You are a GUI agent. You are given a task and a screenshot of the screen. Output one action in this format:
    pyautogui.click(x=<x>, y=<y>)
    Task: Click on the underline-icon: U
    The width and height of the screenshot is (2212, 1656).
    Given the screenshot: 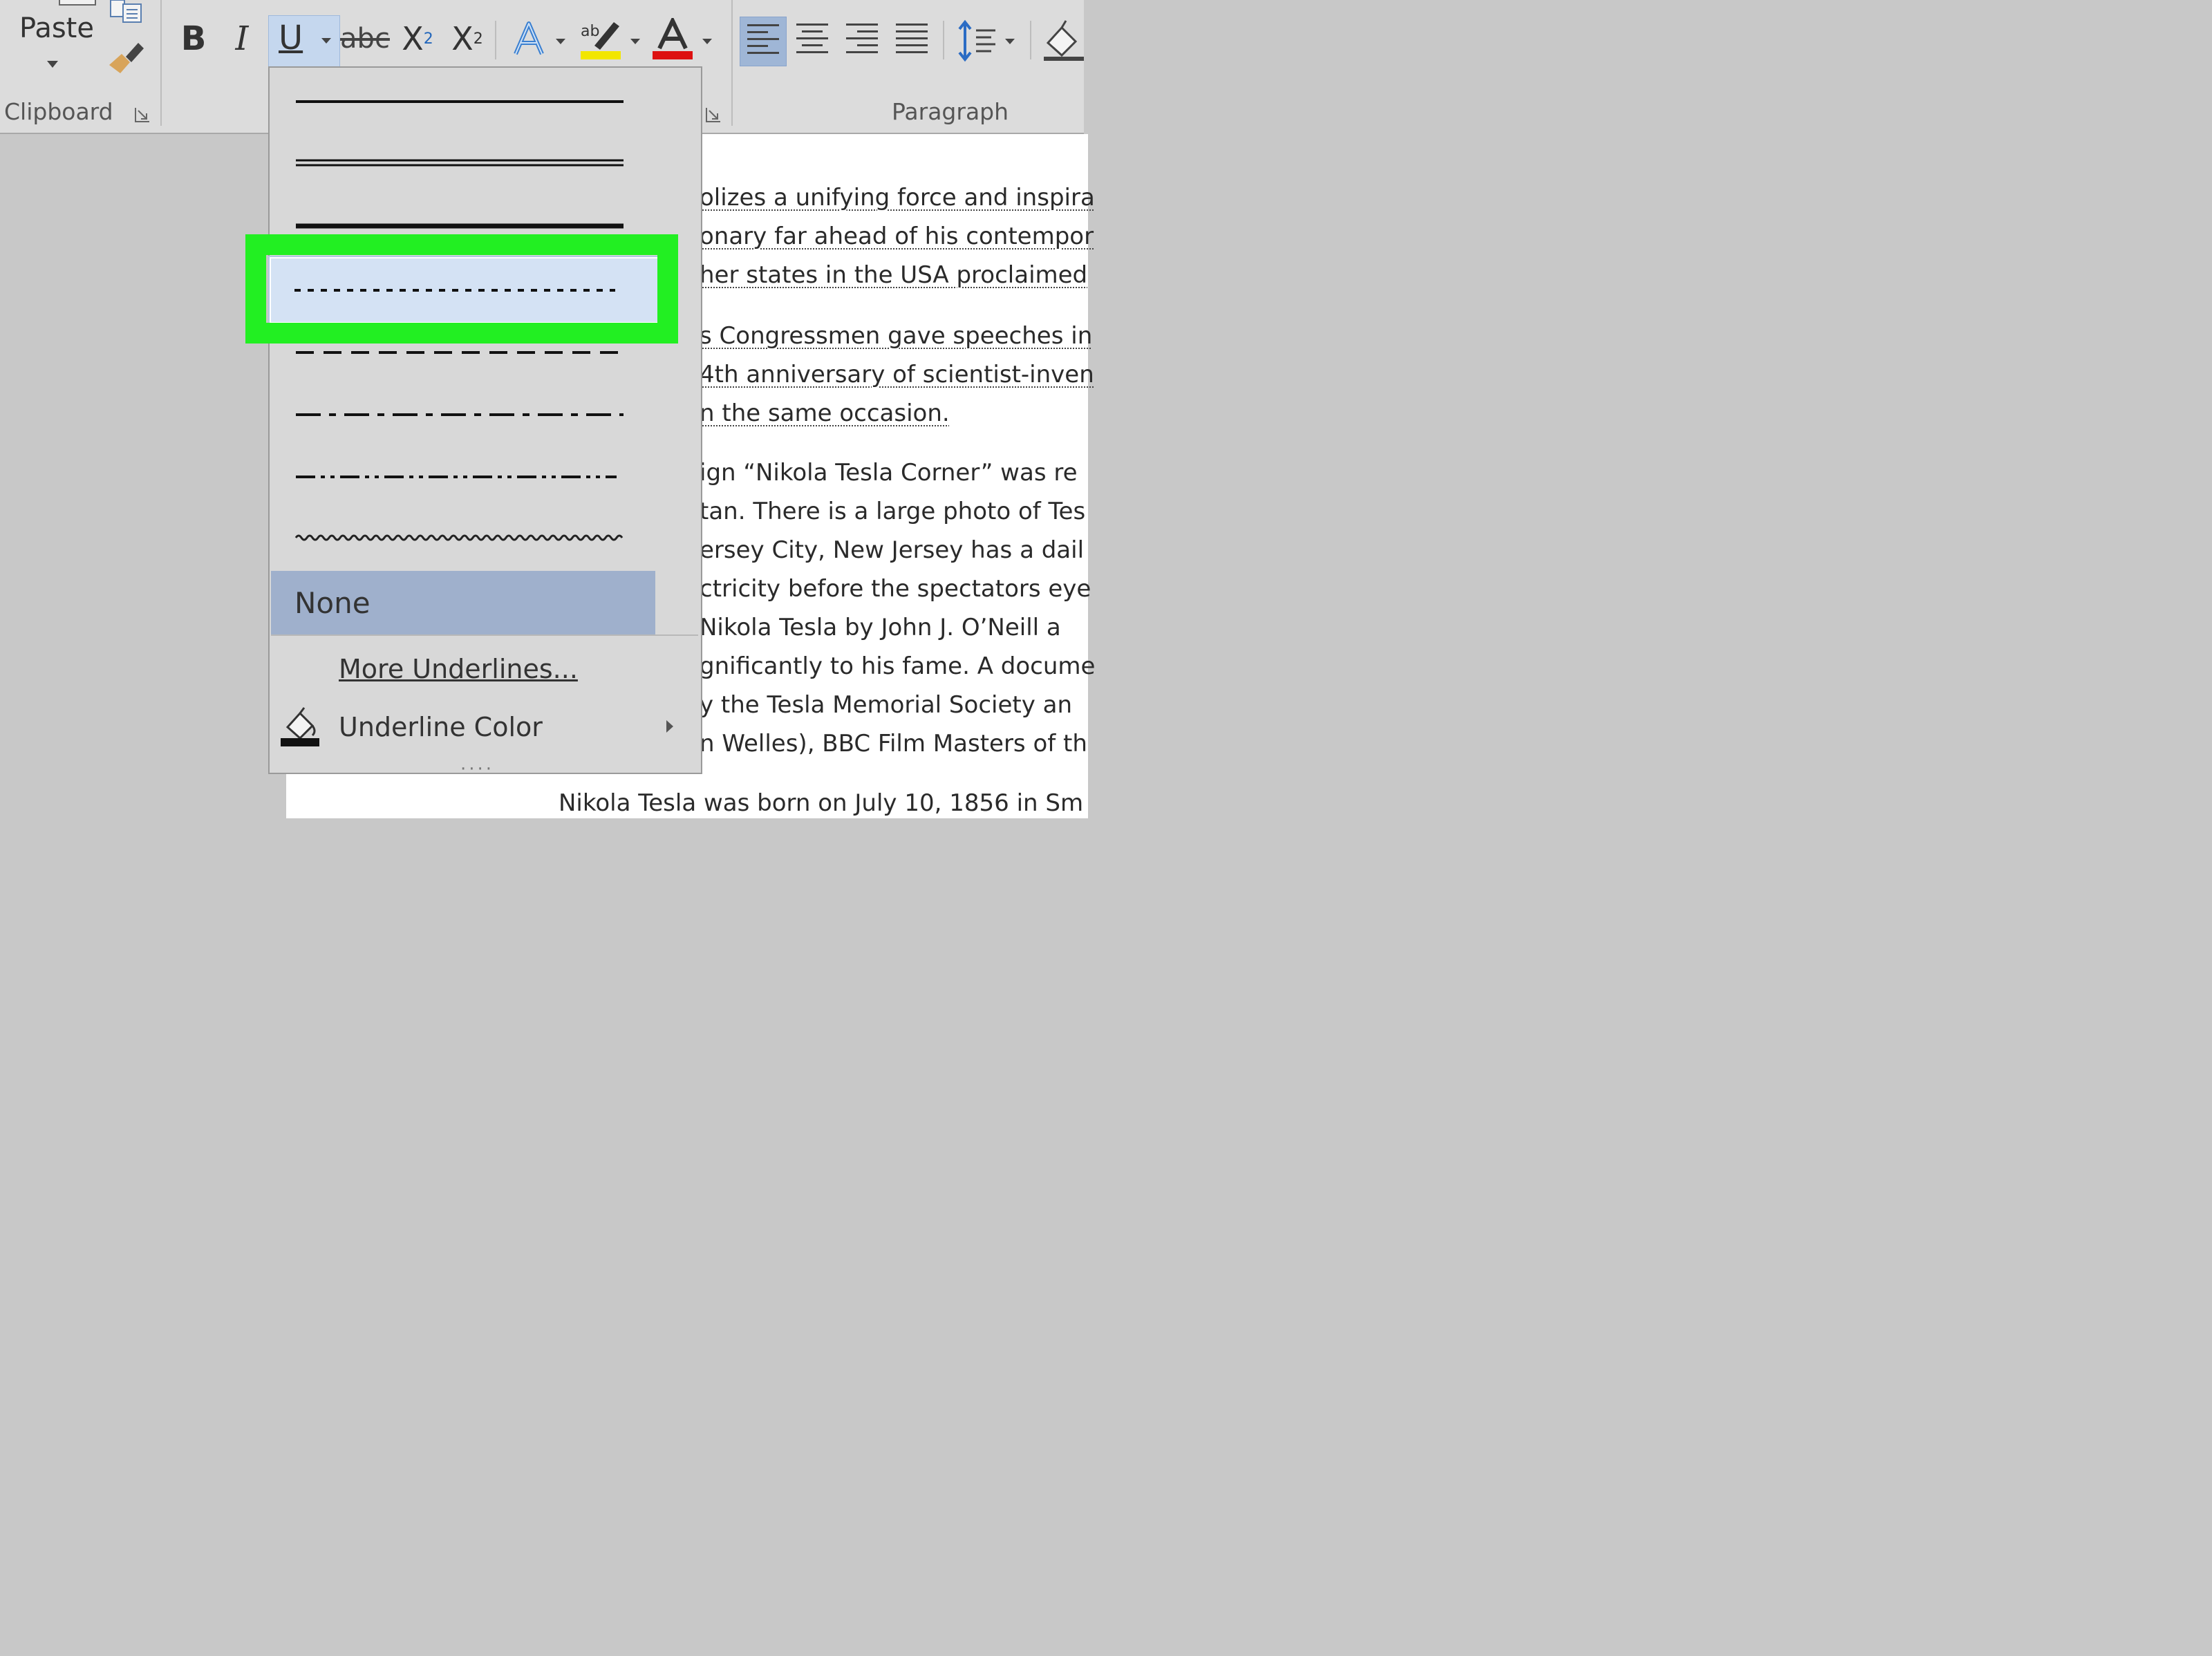 What is the action you would take?
    pyautogui.click(x=291, y=38)
    